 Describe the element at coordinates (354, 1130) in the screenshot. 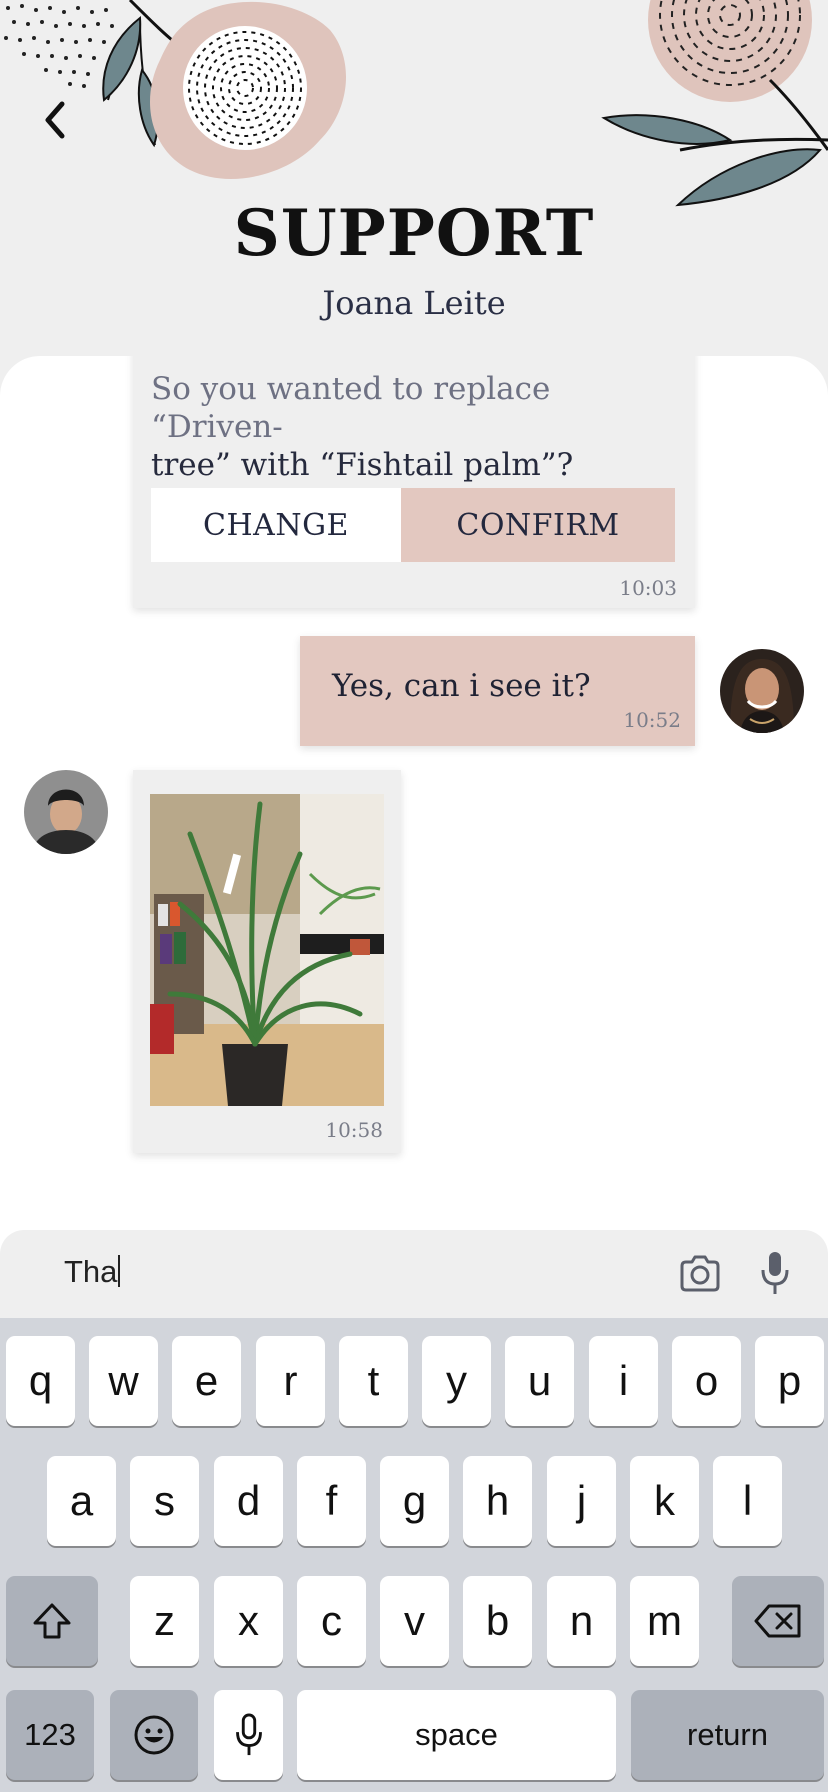

I see `message-timestamp: 10:58` at that location.